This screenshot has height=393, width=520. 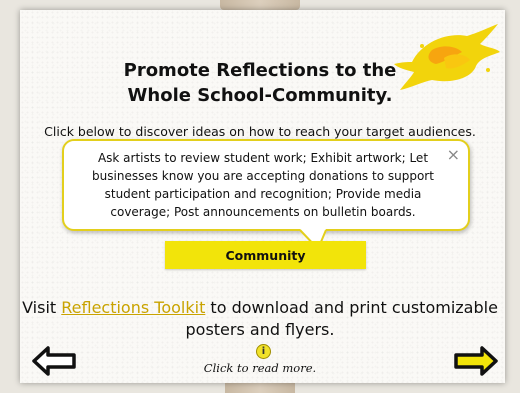 What do you see at coordinates (263, 351) in the screenshot?
I see `info-icon: i` at bounding box center [263, 351].